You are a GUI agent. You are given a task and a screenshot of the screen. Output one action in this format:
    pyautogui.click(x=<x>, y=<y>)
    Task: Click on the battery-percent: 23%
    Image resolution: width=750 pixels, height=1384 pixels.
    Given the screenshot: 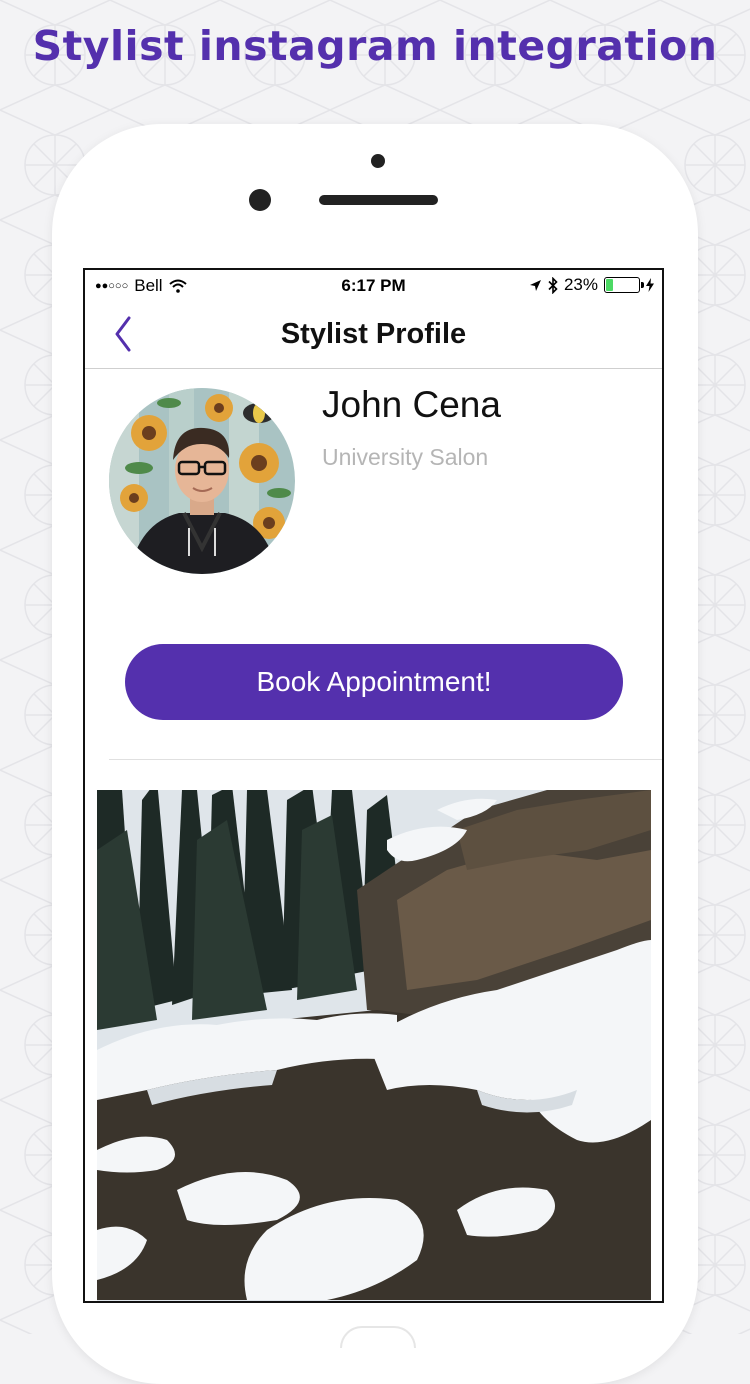 What is the action you would take?
    pyautogui.click(x=580, y=284)
    